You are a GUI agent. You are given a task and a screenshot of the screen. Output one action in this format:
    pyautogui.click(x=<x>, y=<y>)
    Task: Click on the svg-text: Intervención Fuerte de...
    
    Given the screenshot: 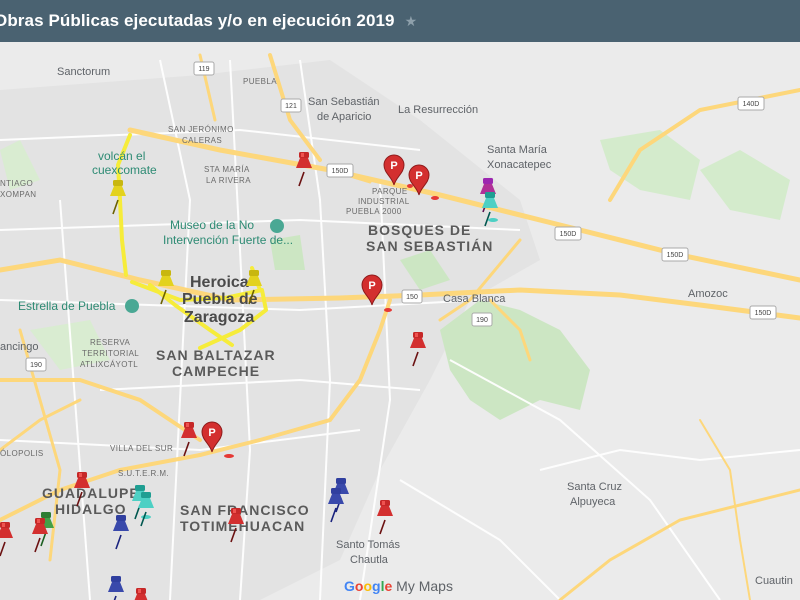 What is the action you would take?
    pyautogui.click(x=228, y=240)
    